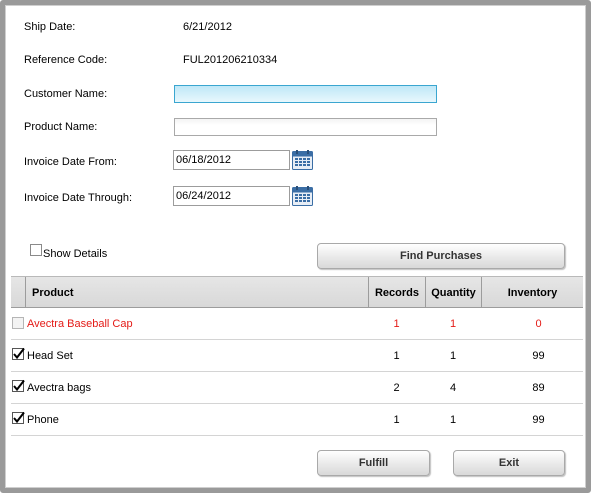  Describe the element at coordinates (61, 127) in the screenshot. I see `product-name-label: Product Name:` at that location.